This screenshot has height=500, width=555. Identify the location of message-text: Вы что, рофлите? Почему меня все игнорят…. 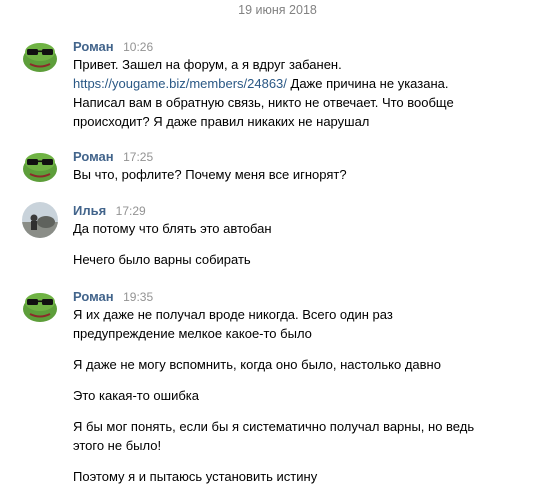
(210, 174).